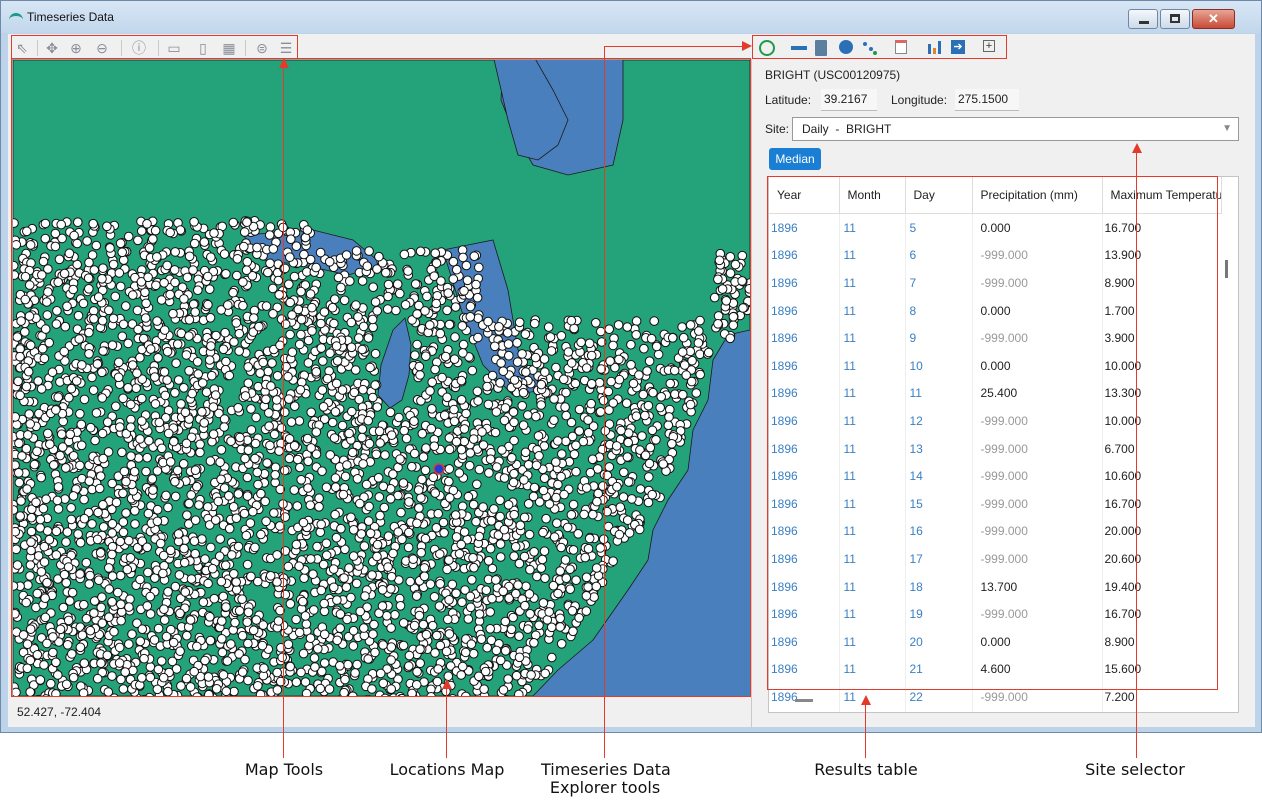 The width and height of the screenshot is (1262, 809). What do you see at coordinates (284, 769) in the screenshot?
I see `map-tools-caption: Map Tools` at bounding box center [284, 769].